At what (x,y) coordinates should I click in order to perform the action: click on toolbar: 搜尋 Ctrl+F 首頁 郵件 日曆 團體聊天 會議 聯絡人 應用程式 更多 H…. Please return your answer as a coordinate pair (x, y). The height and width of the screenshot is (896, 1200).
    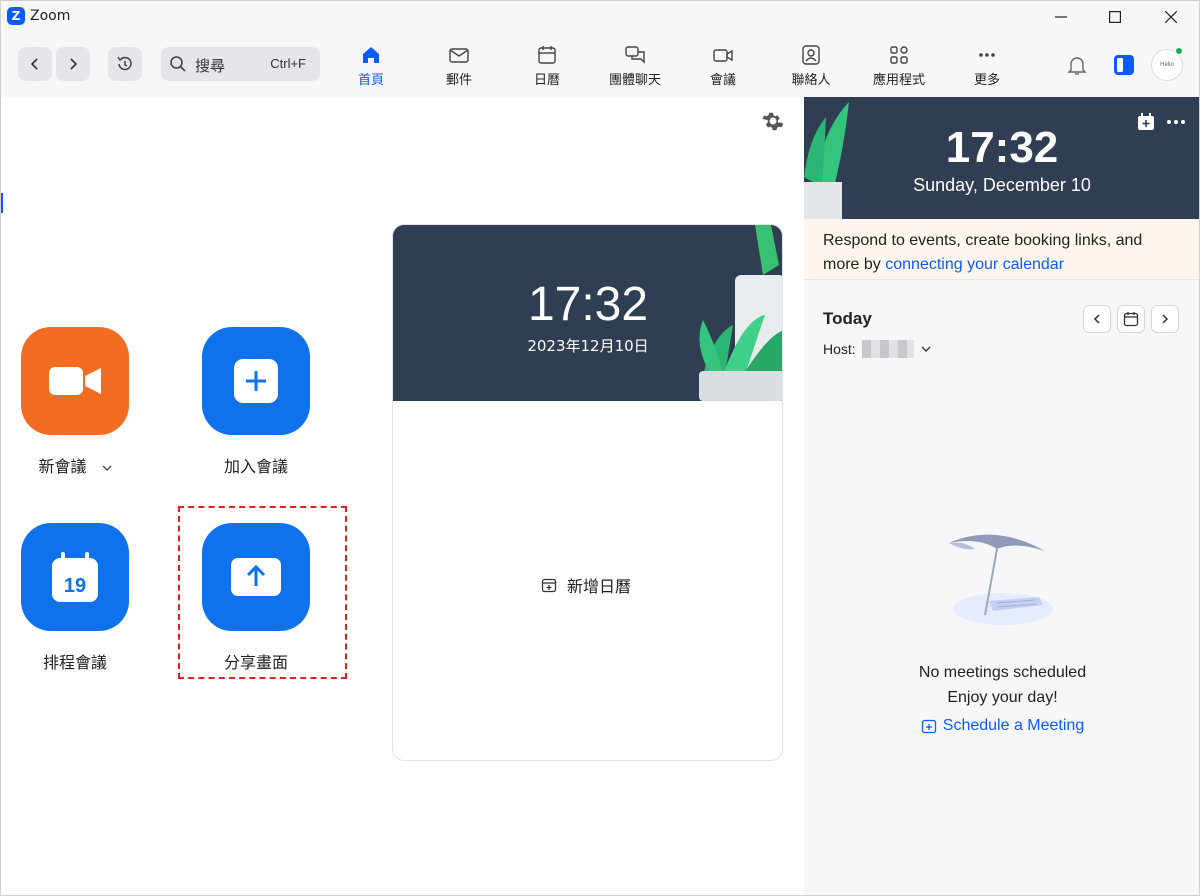
    Looking at the image, I should click on (600, 65).